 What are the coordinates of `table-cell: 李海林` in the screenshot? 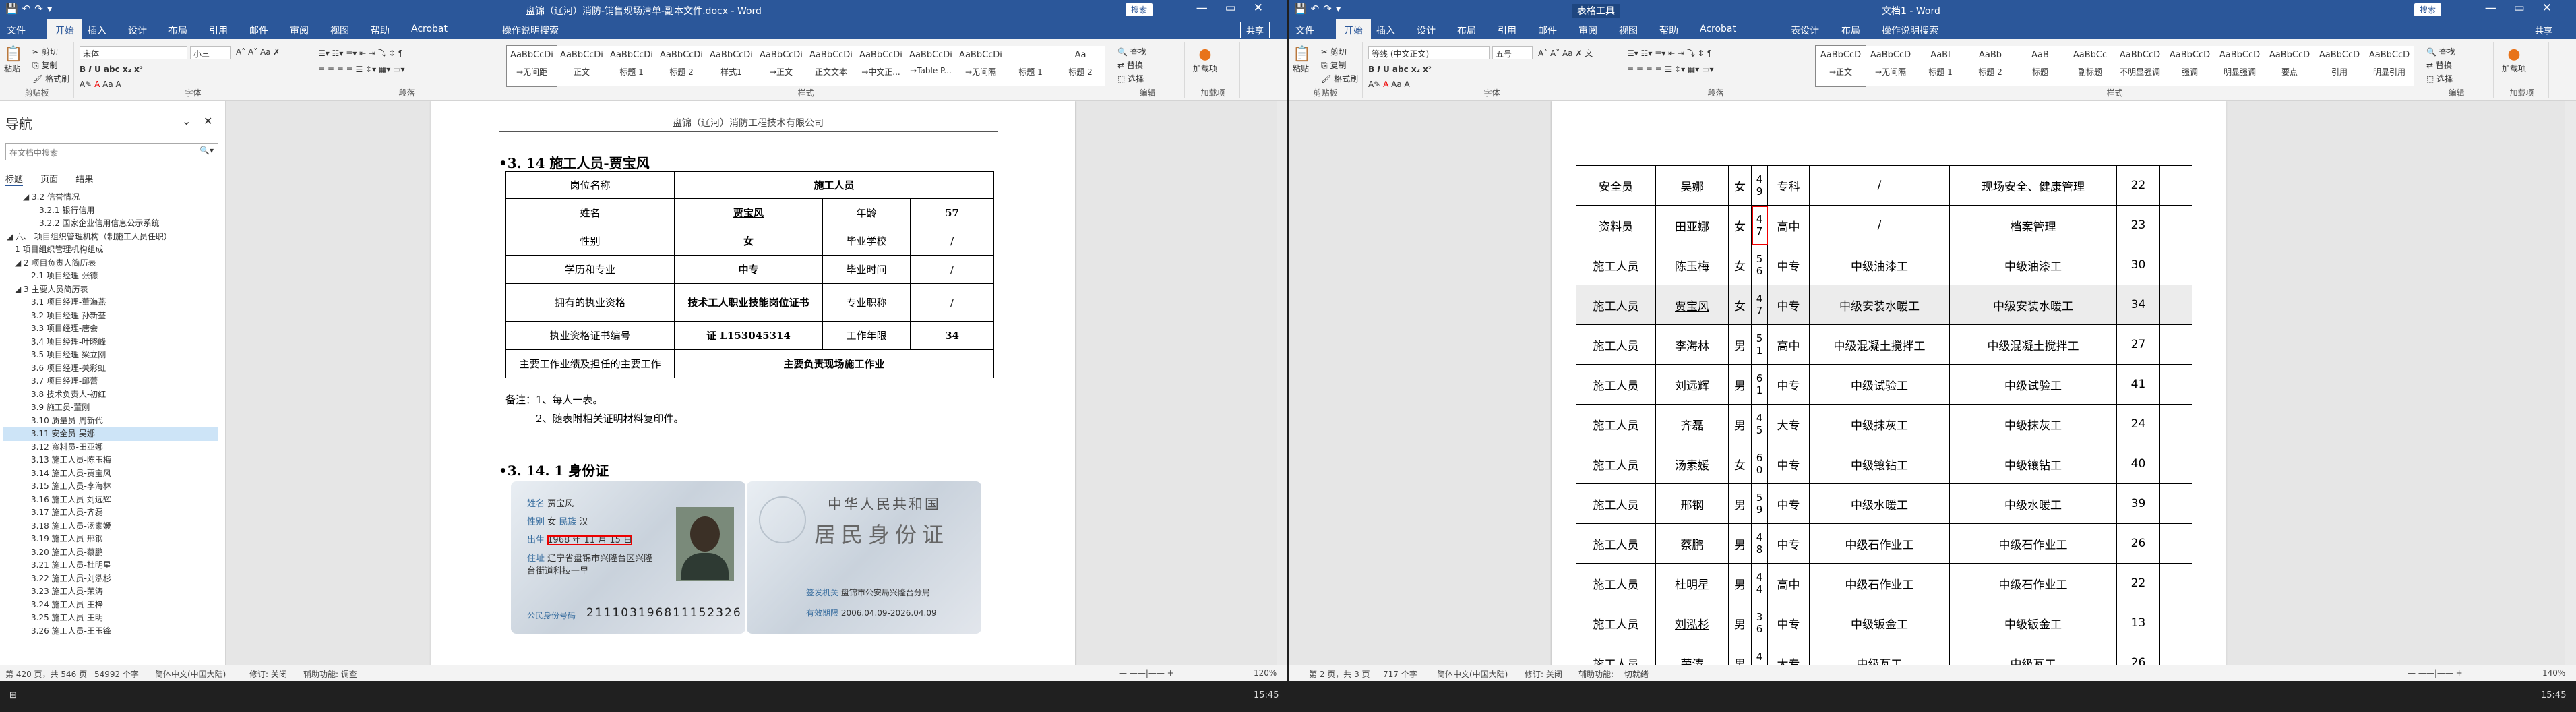 It's located at (1692, 344).